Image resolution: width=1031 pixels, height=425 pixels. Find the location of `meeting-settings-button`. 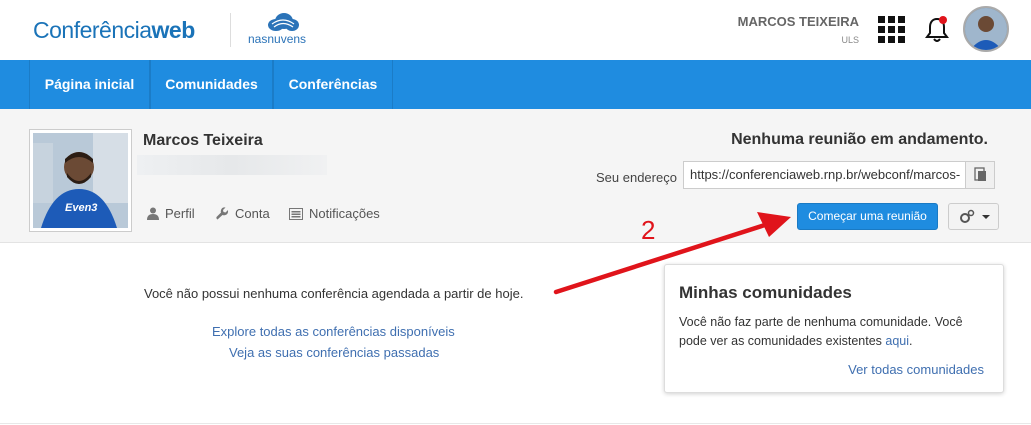

meeting-settings-button is located at coordinates (973, 216).